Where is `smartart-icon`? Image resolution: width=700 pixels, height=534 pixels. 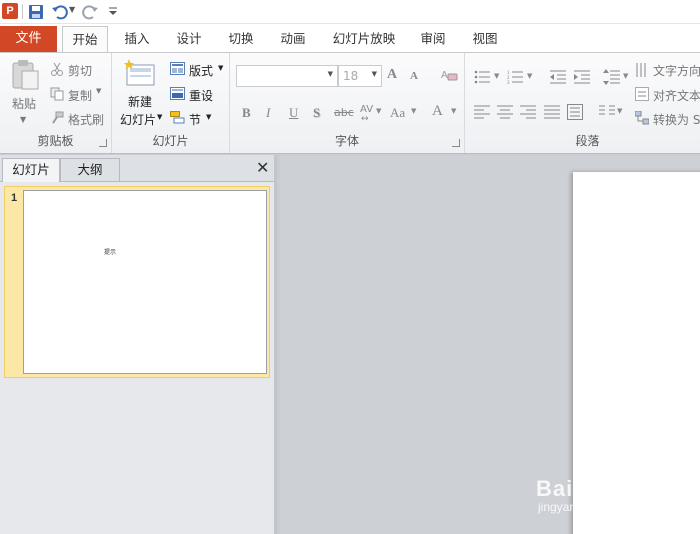
smartart-icon is located at coordinates (642, 118).